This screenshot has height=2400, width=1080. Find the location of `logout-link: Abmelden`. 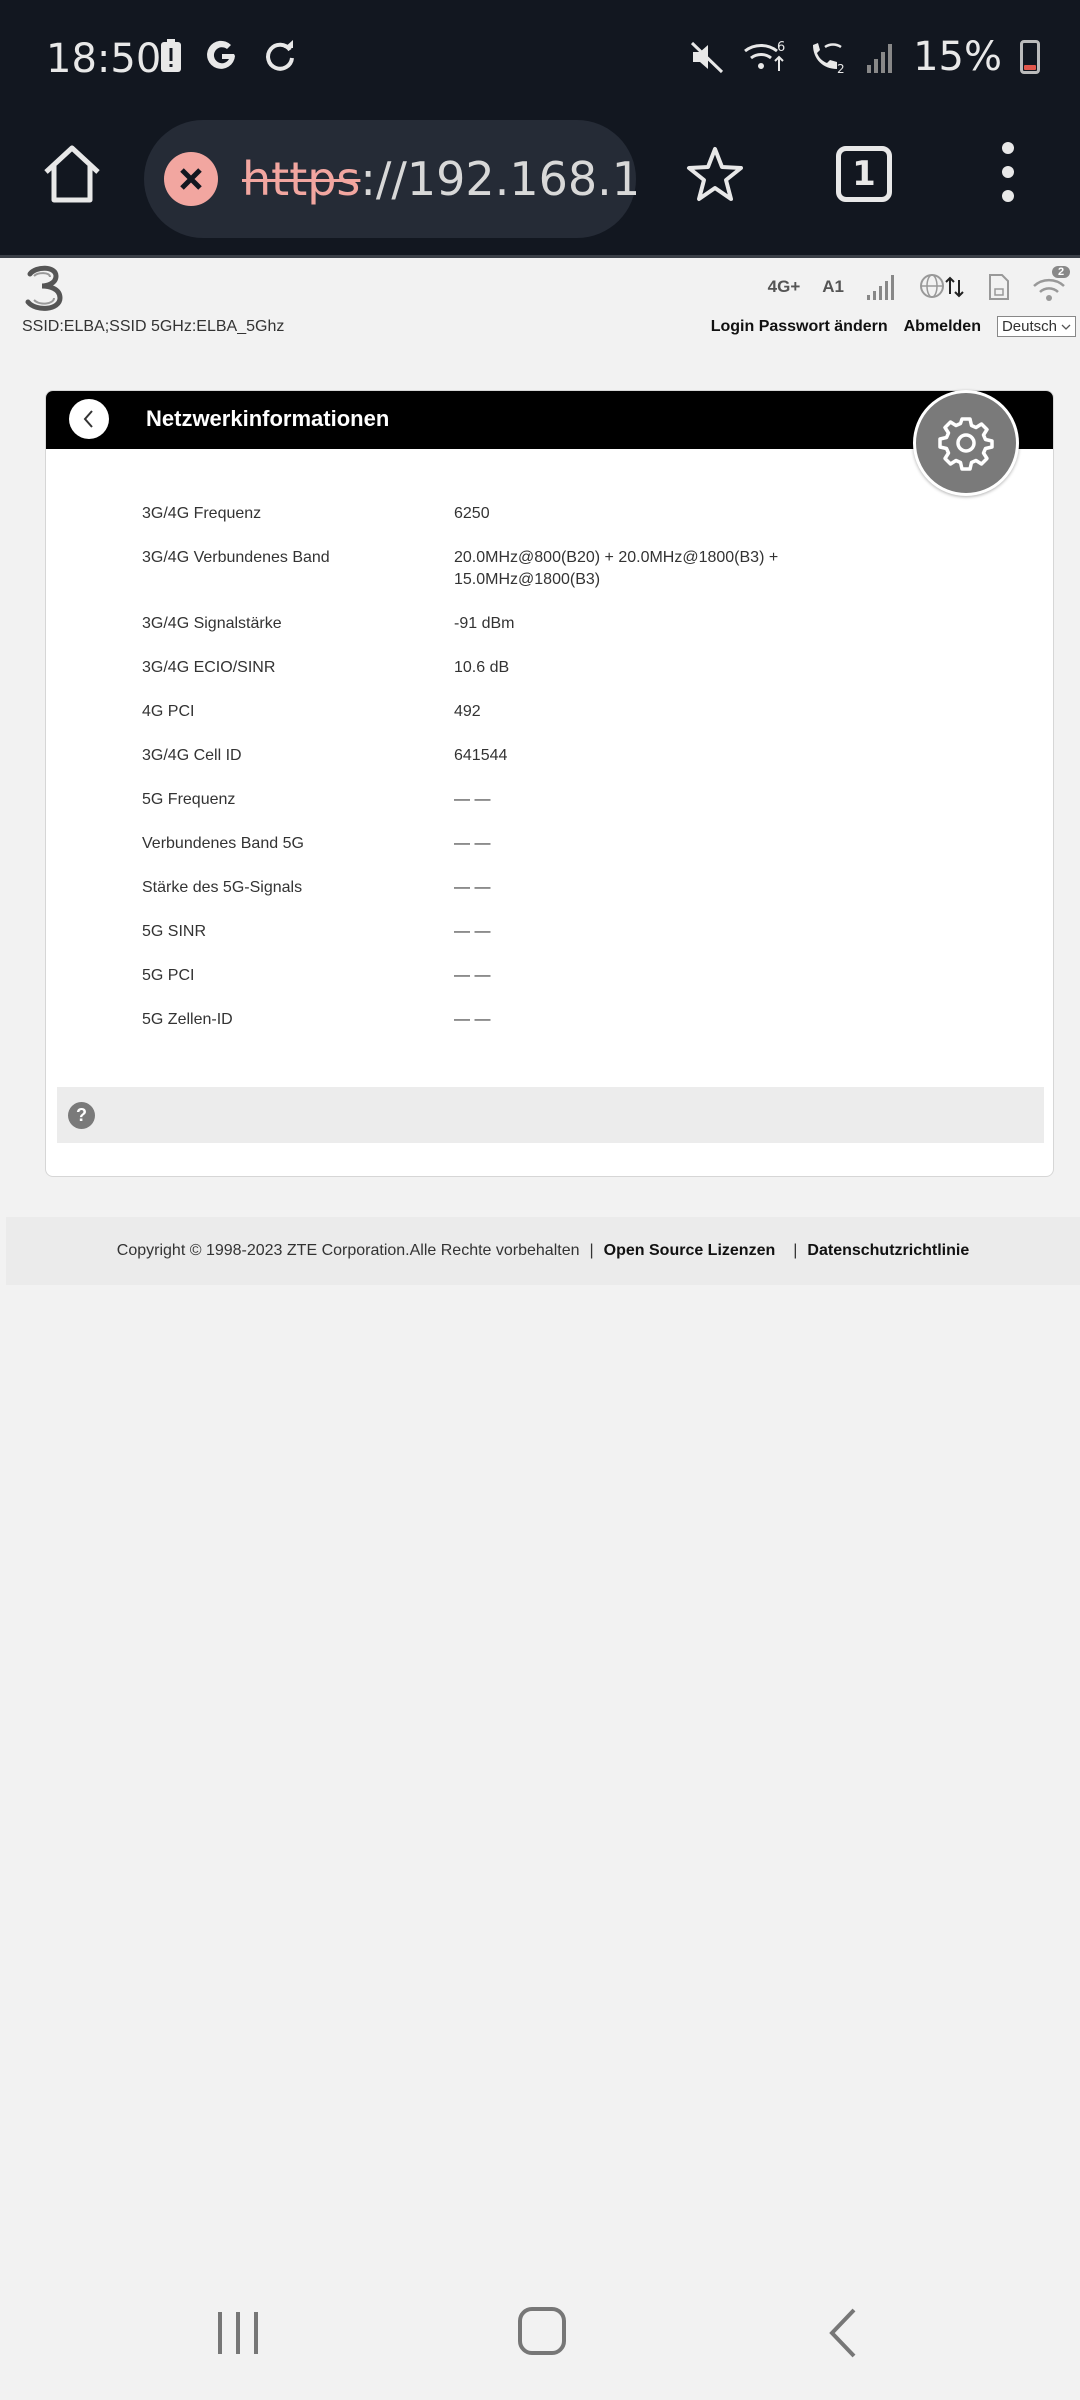

logout-link: Abmelden is located at coordinates (942, 327).